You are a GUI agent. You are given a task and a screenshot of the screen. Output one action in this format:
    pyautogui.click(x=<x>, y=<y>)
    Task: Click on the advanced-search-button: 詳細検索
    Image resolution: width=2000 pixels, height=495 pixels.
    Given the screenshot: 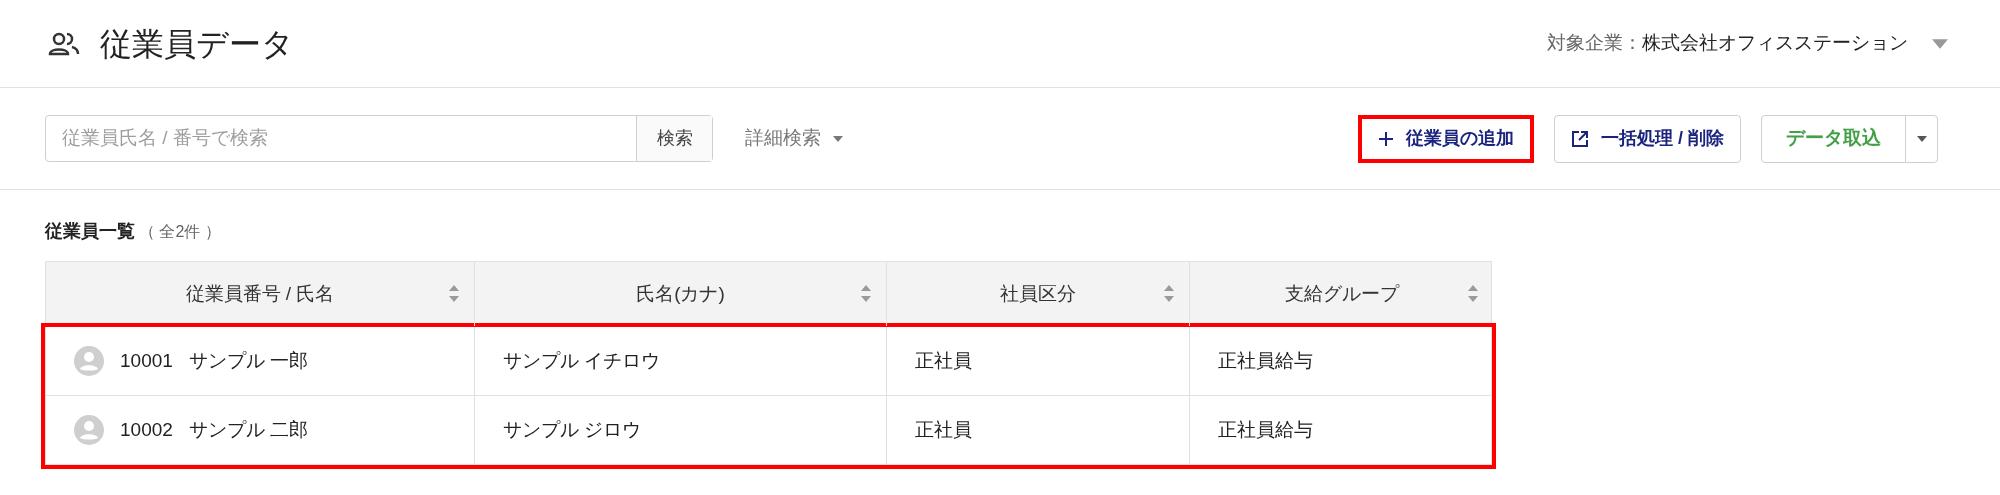 What is the action you would take?
    pyautogui.click(x=794, y=138)
    